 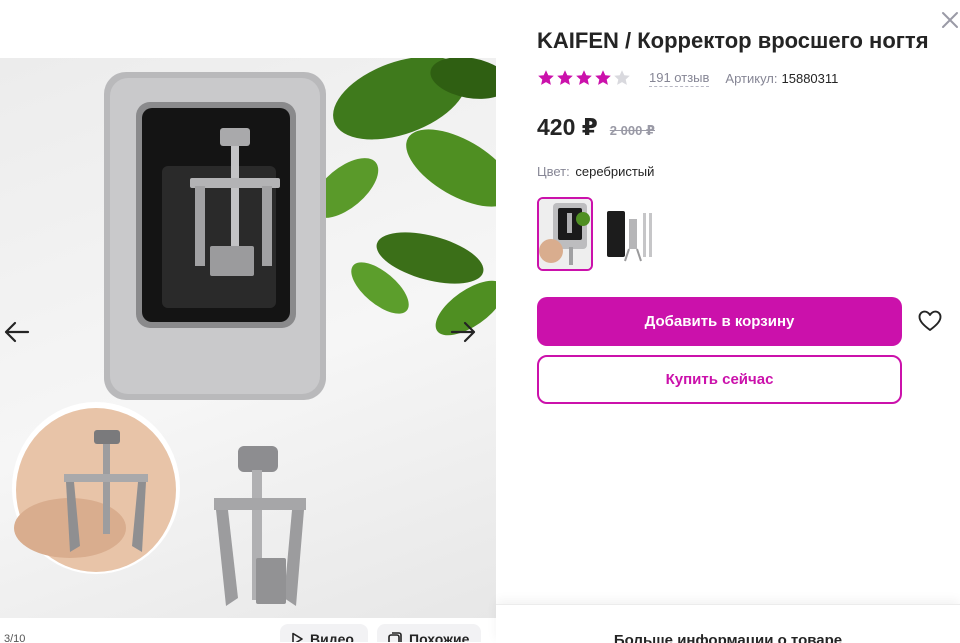 I want to click on corrector-tool-loose, so click(x=260, y=526).